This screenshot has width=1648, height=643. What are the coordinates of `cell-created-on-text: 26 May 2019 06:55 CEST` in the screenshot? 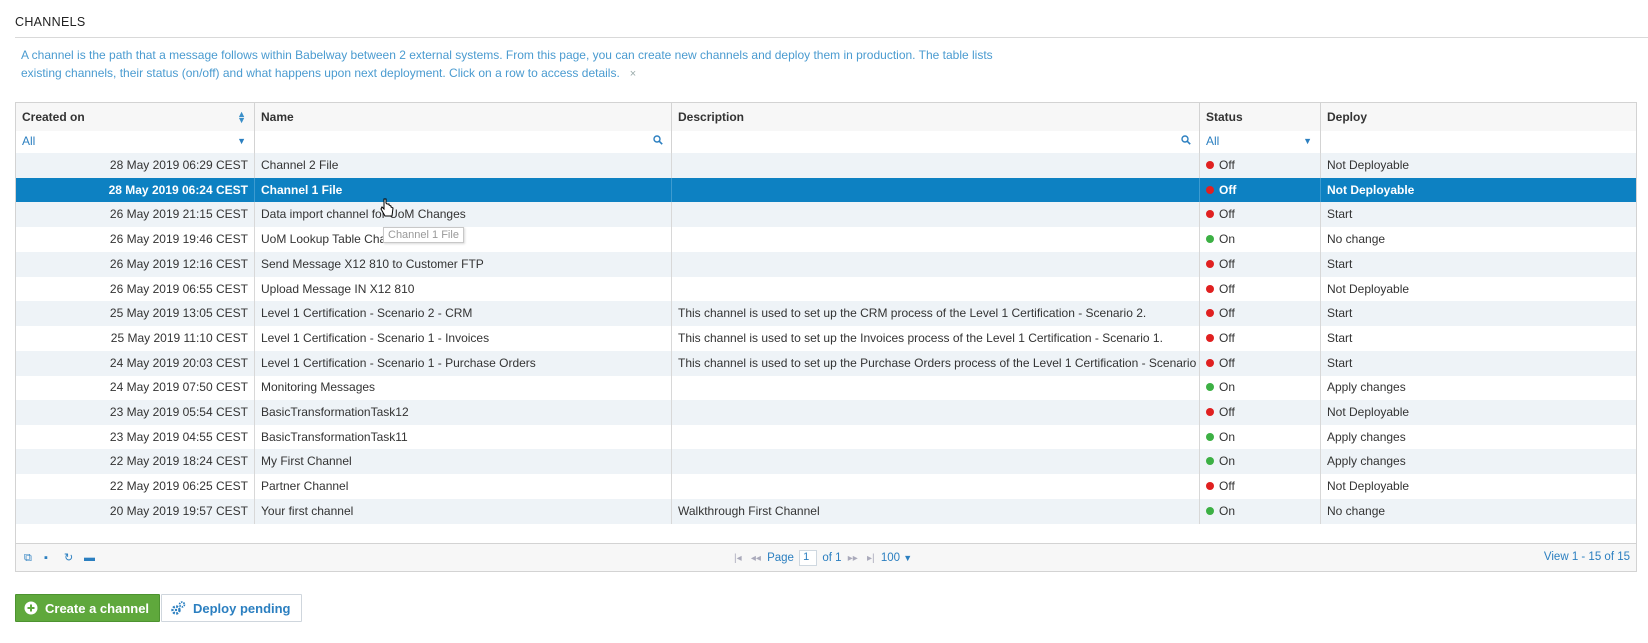 It's located at (178, 288).